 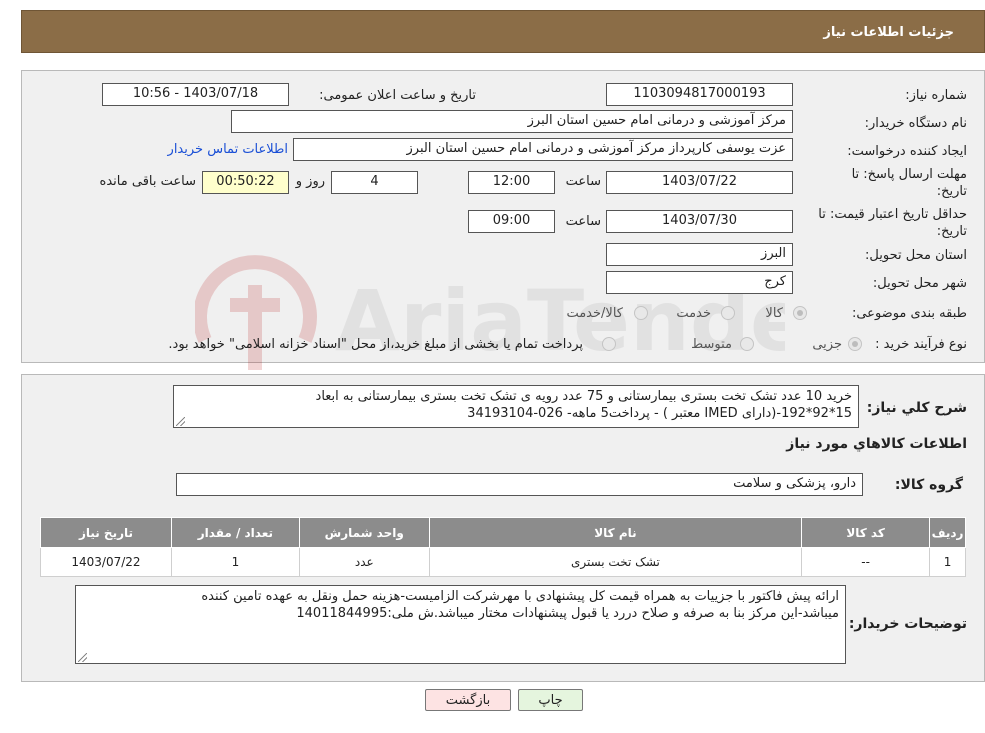 I want to click on category-radio-goods, so click(x=800, y=313).